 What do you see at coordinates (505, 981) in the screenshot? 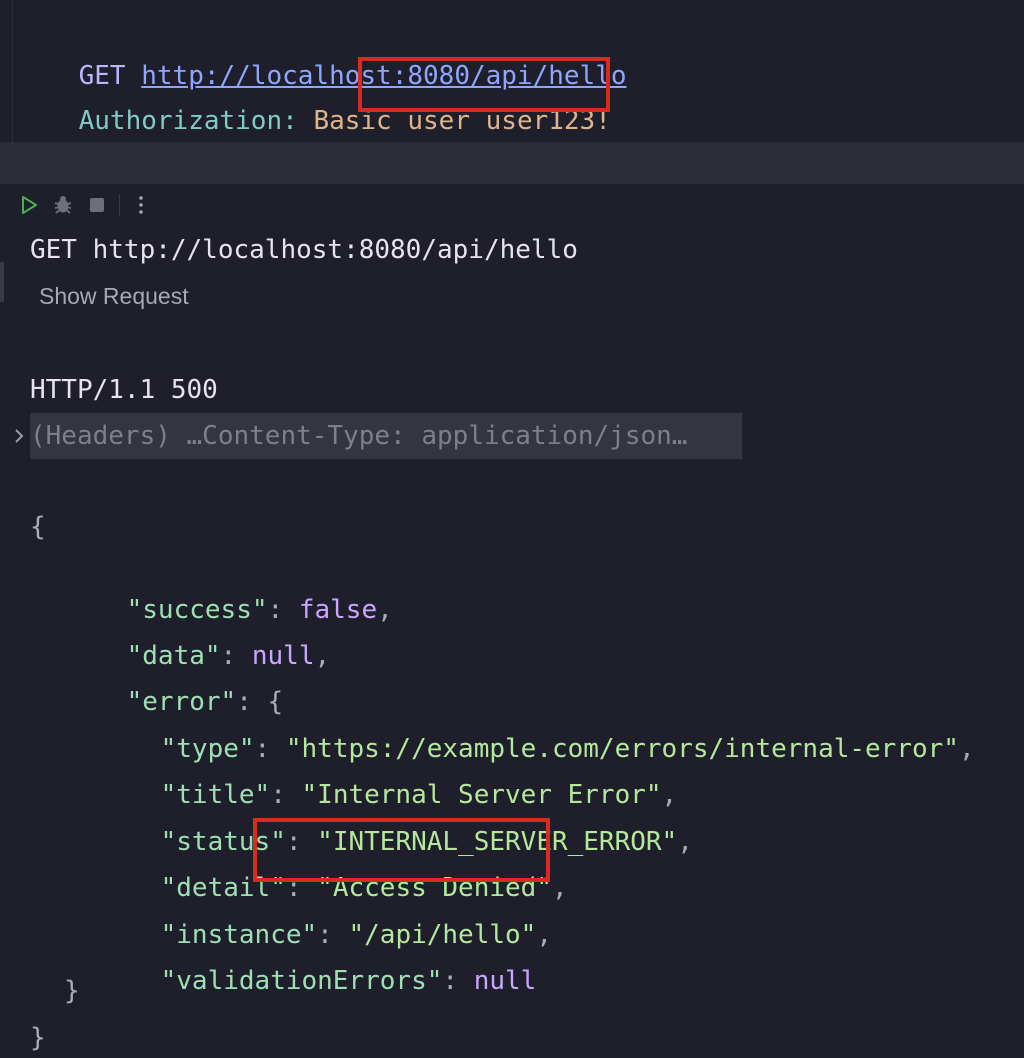
I see `json-value-validation-errors: null` at bounding box center [505, 981].